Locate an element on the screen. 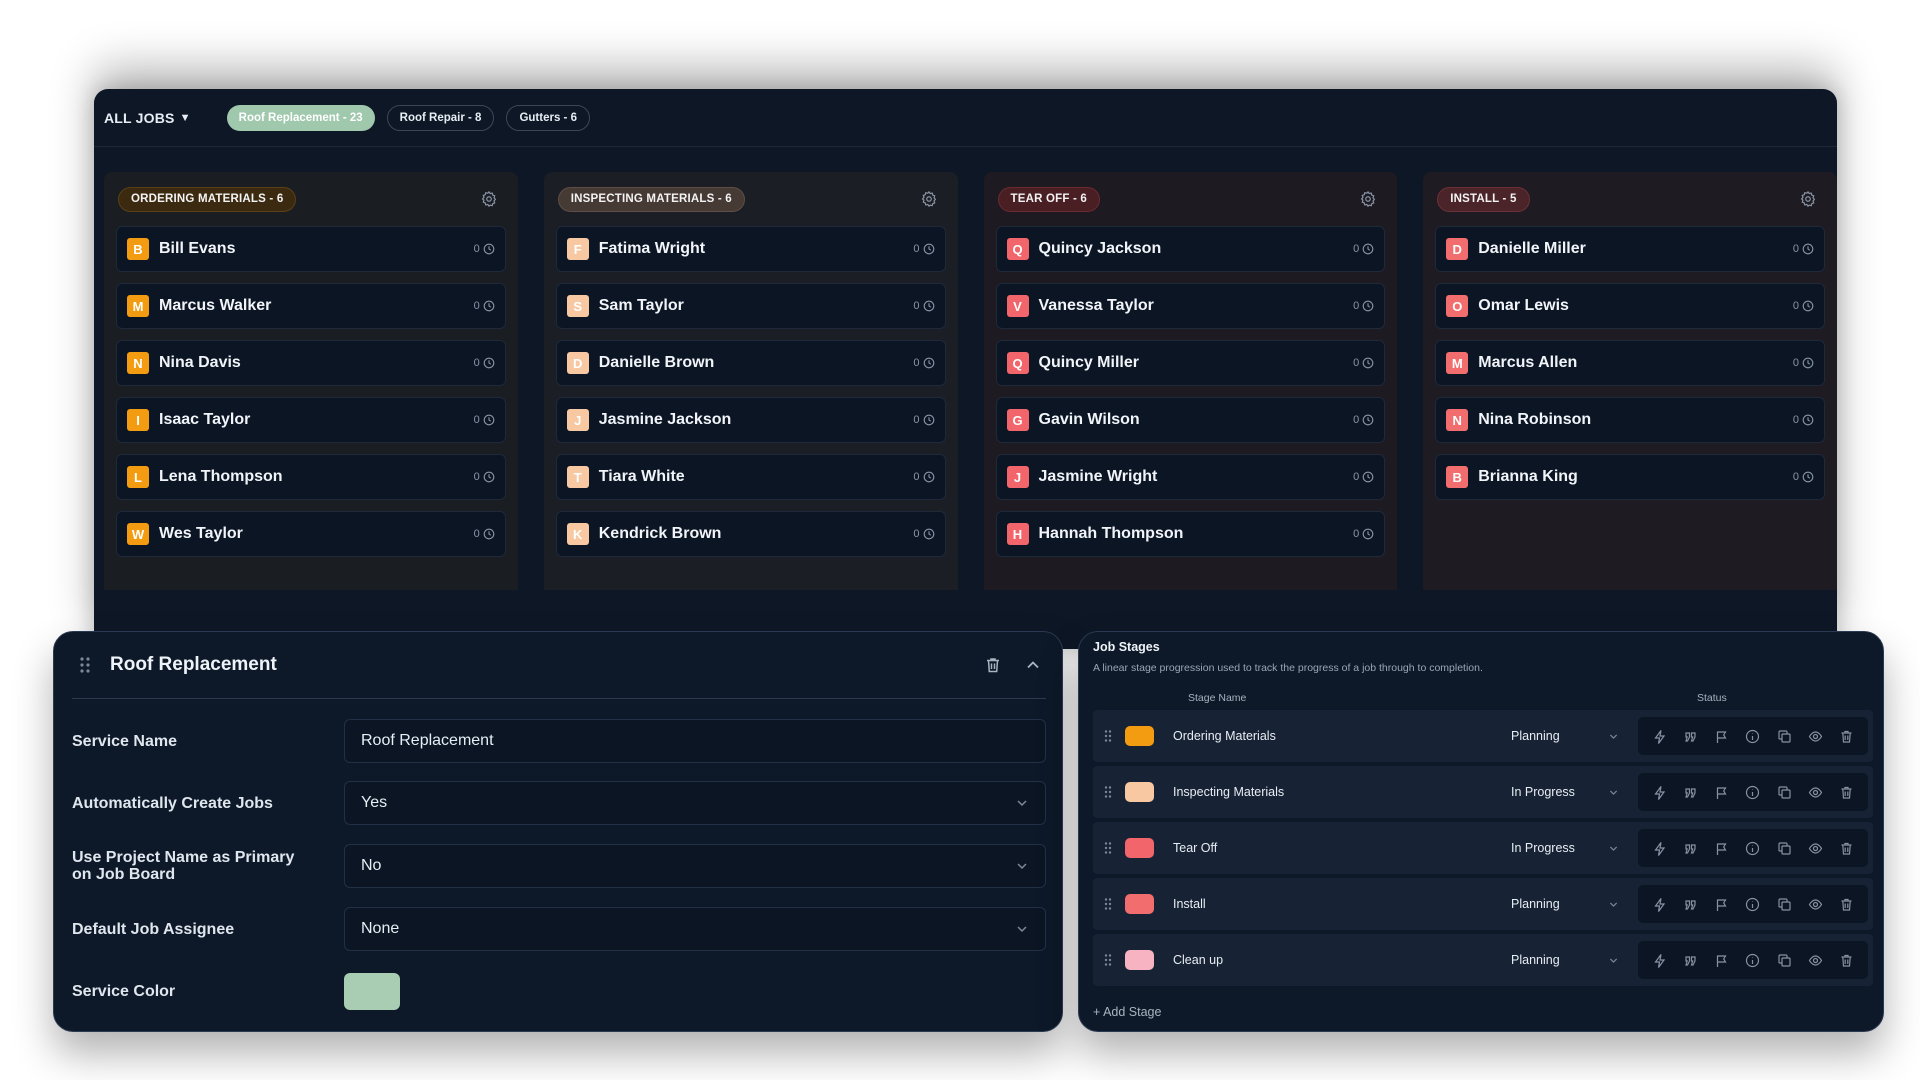 This screenshot has height=1080, width=1920. stage-status-value: In Progress is located at coordinates (1543, 848).